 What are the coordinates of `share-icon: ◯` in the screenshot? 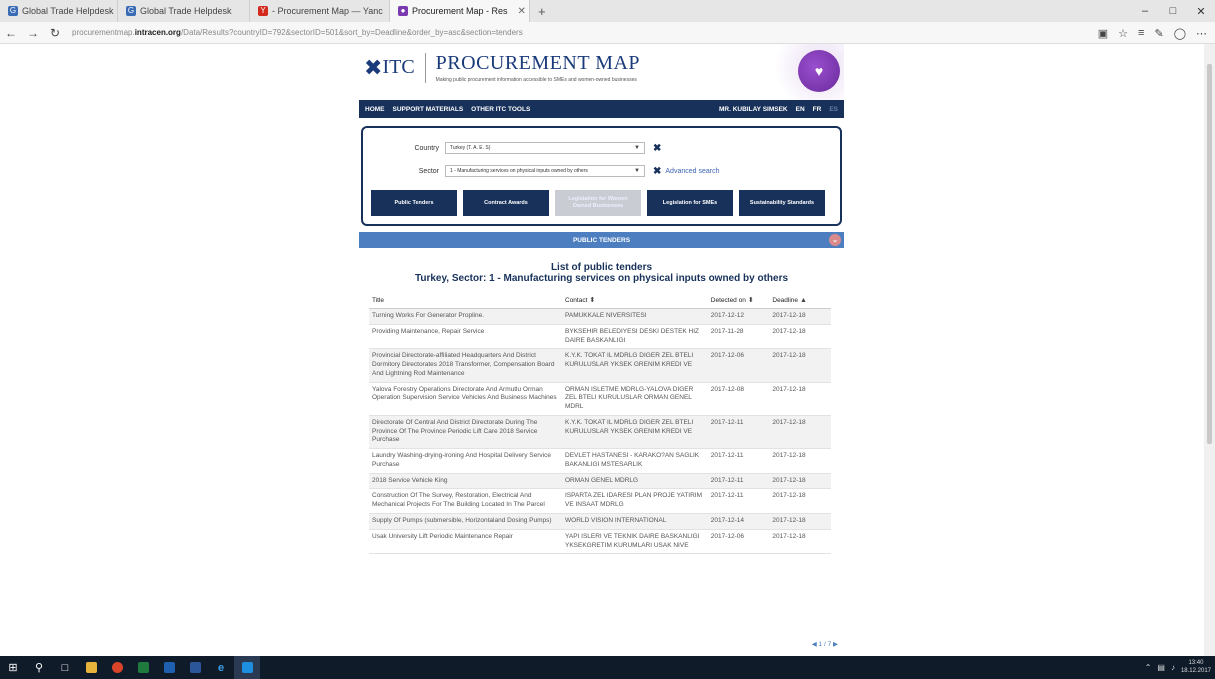 It's located at (1180, 33).